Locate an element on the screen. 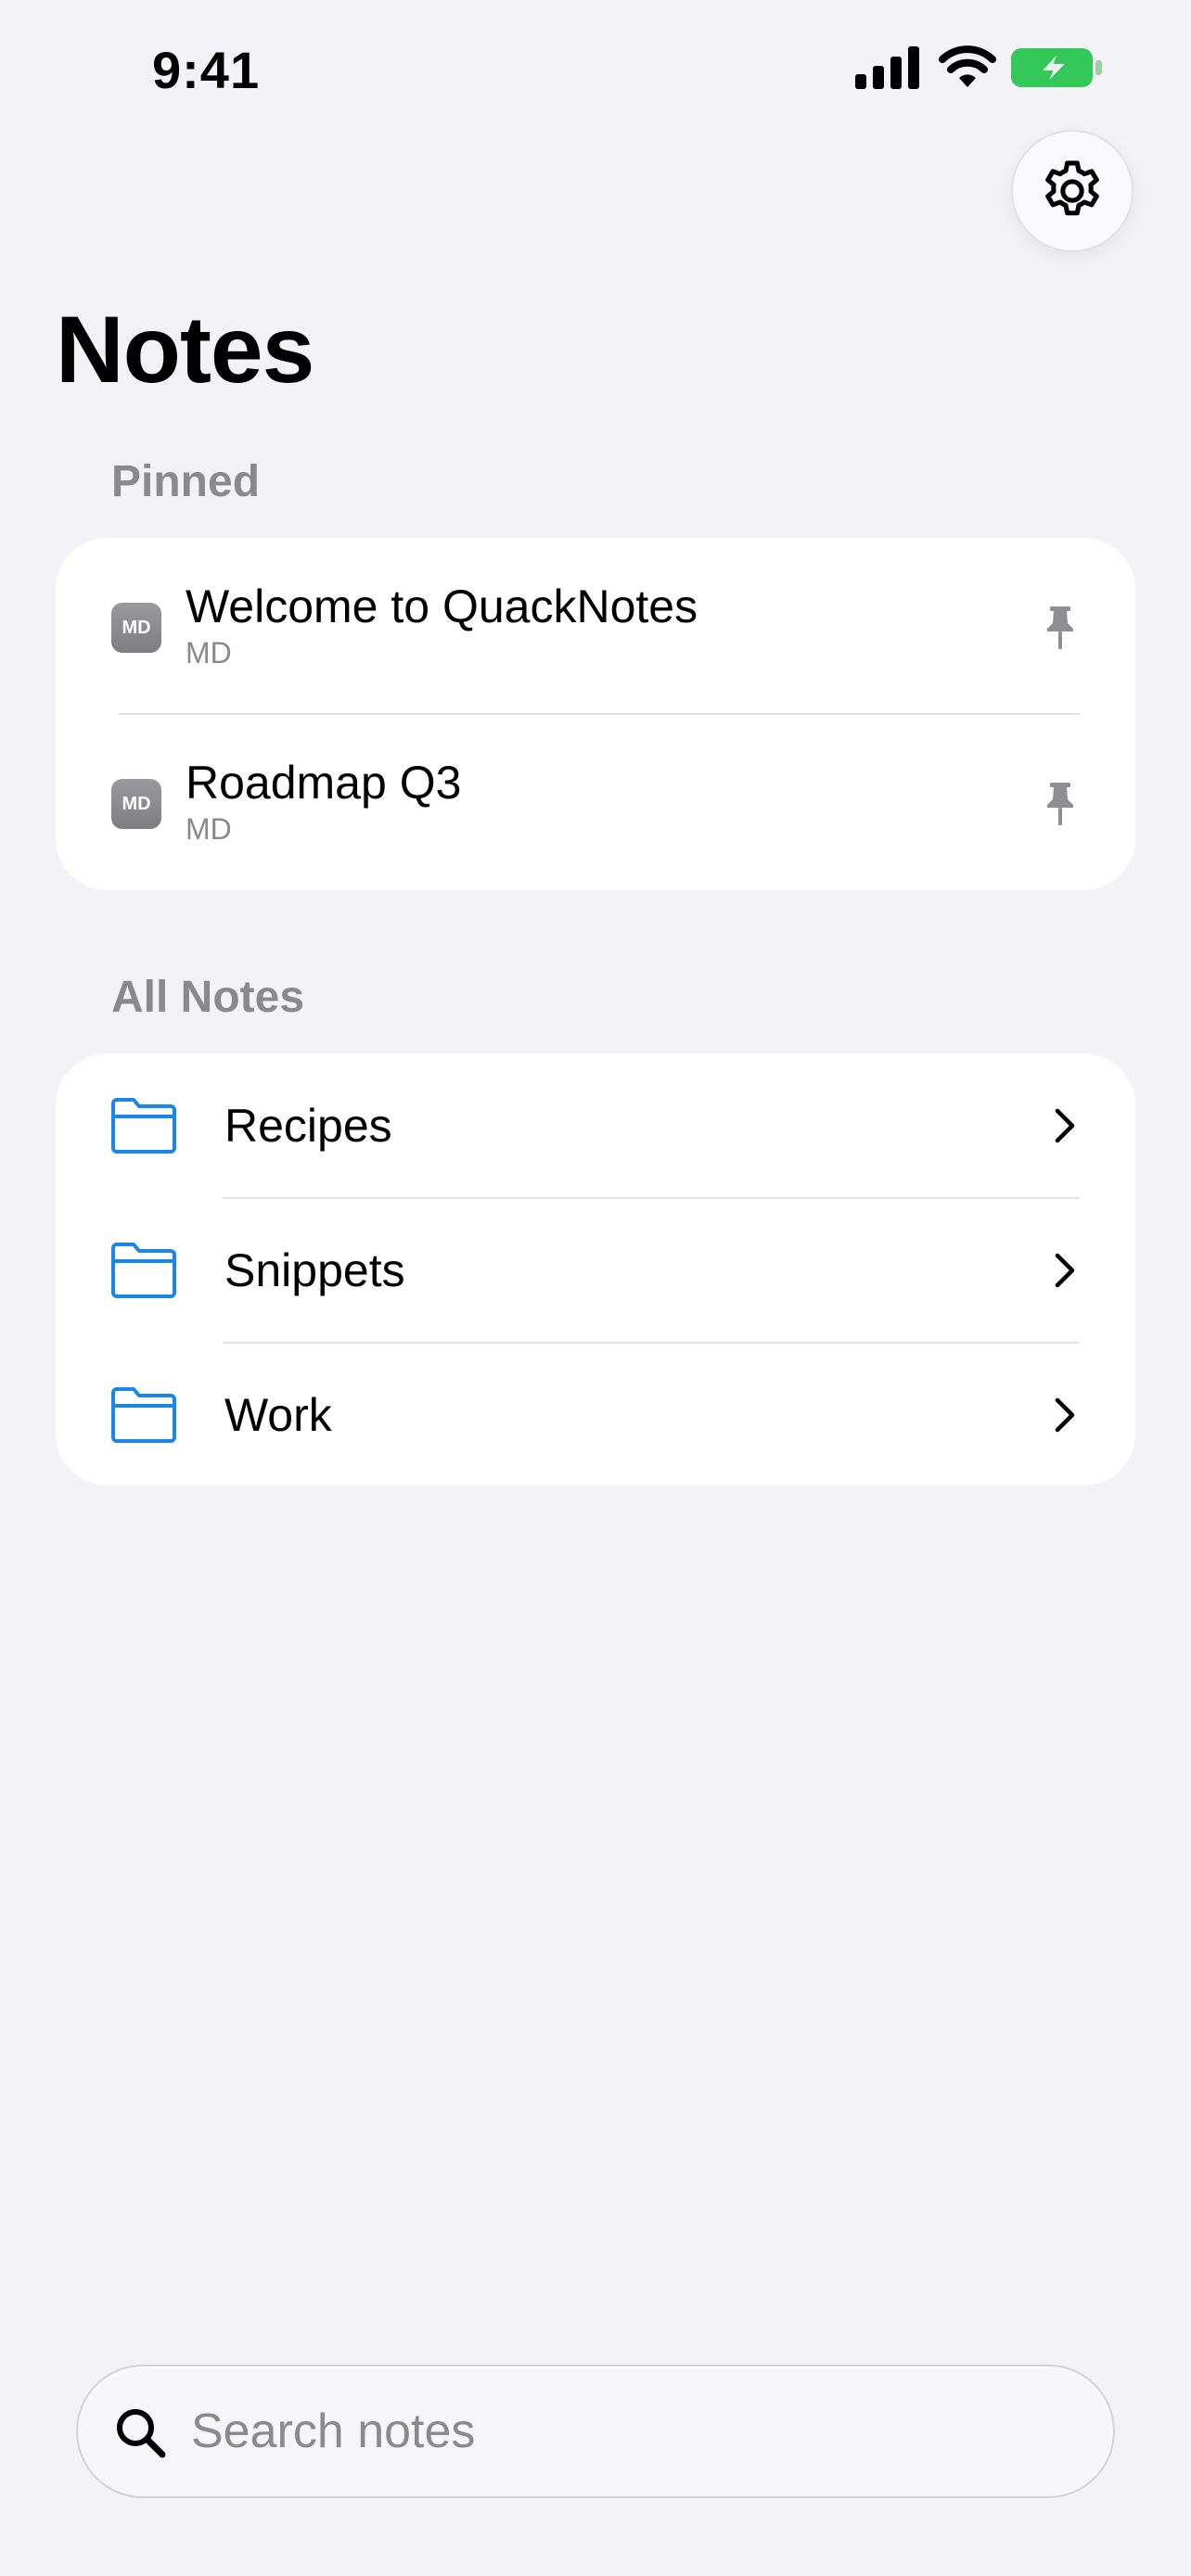 This screenshot has width=1191, height=2576. status-time: 9:41 is located at coordinates (206, 70).